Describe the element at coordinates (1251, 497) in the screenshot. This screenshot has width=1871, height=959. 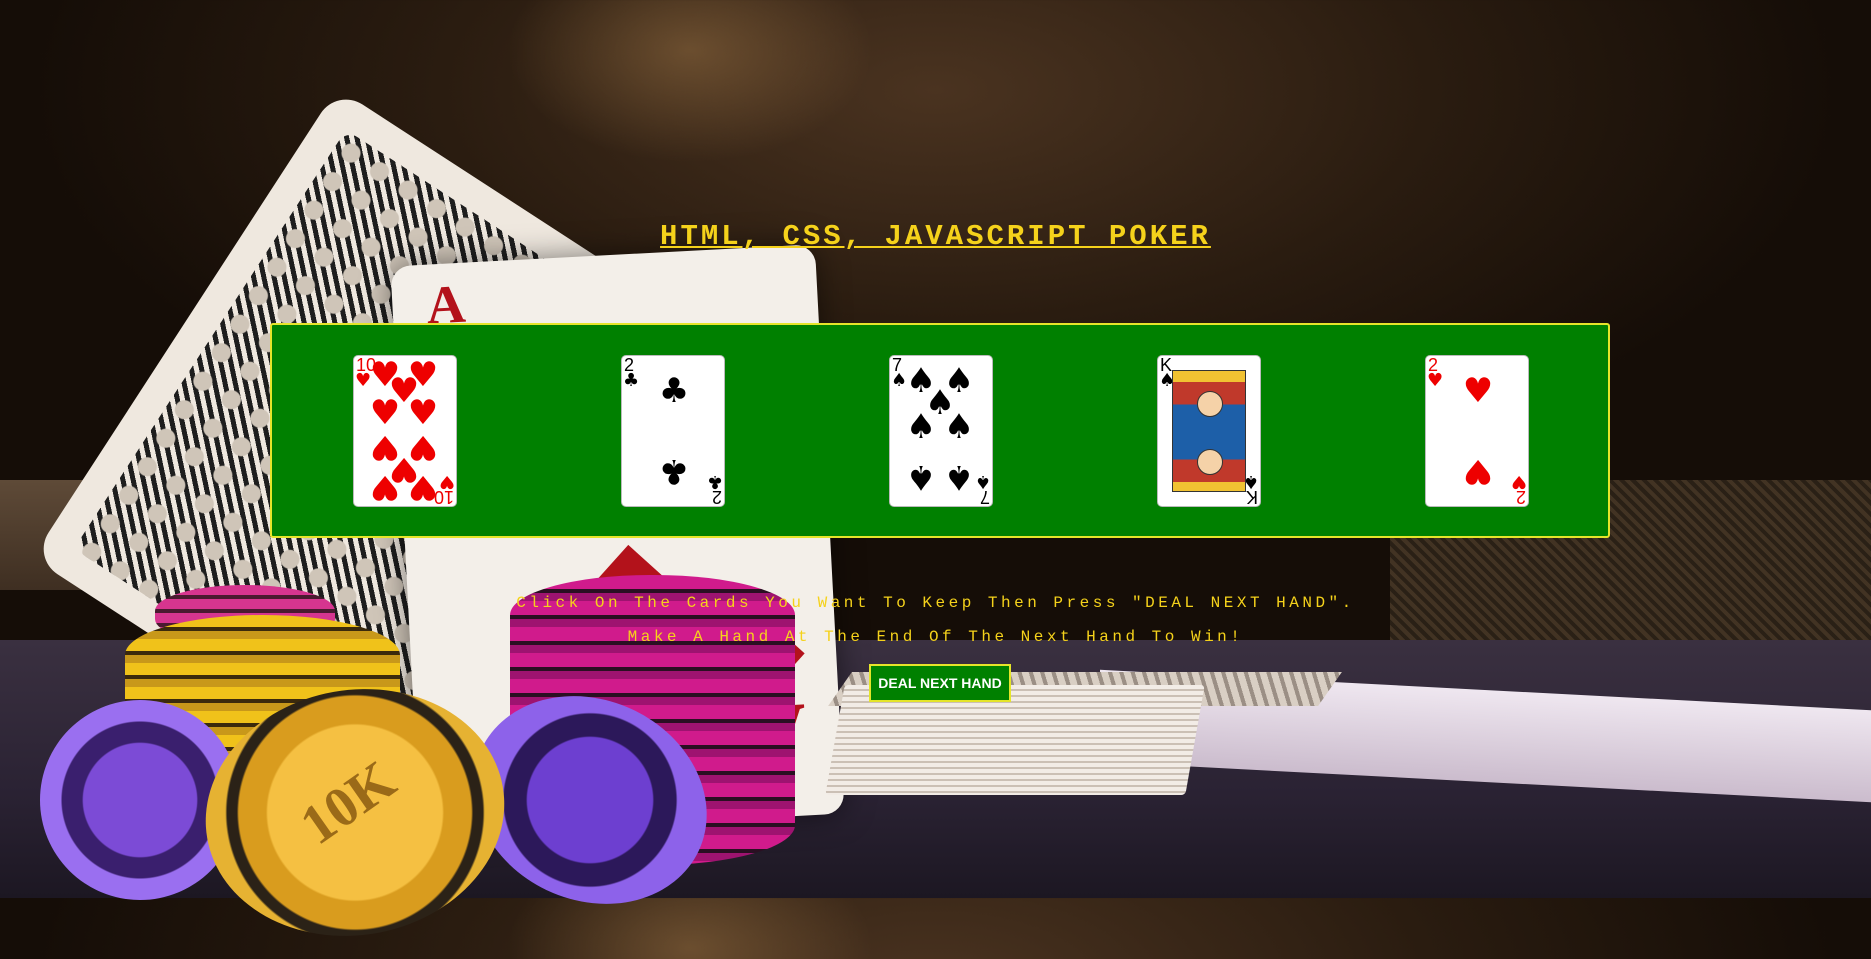
I see `card-rank: K` at that location.